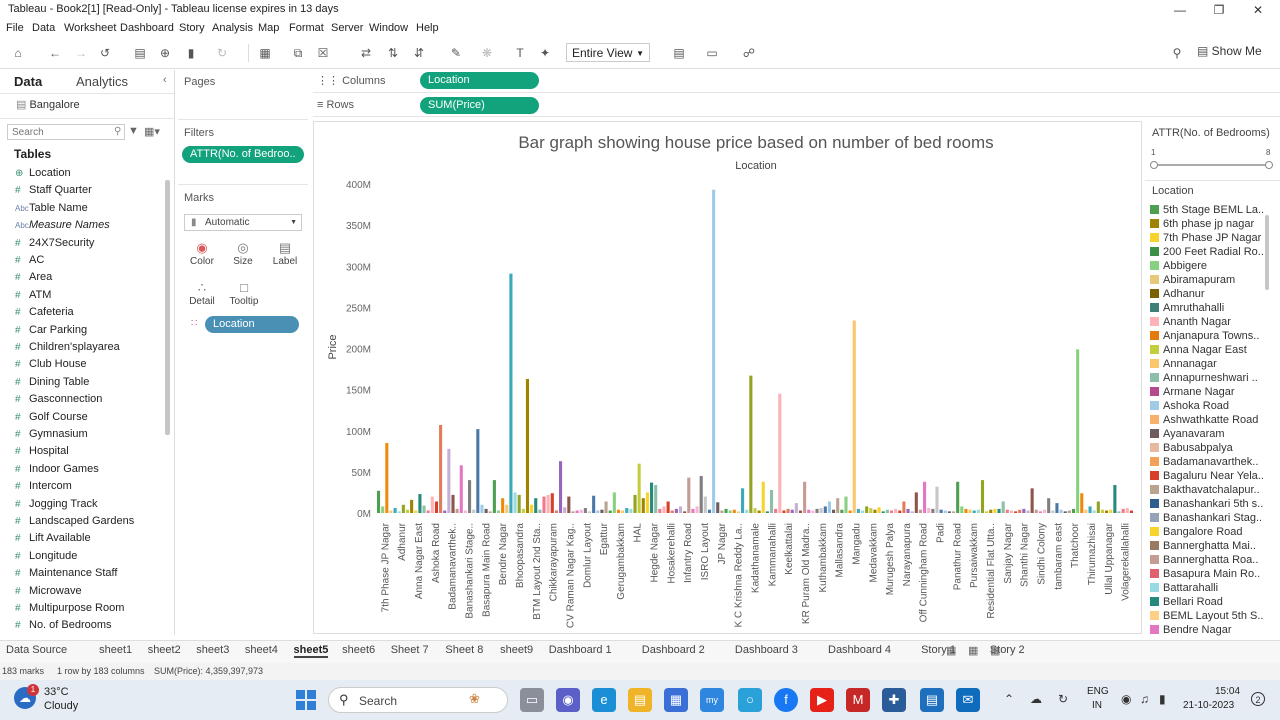 The image size is (1280, 720). What do you see at coordinates (1063, 699) in the screenshot?
I see `sync-icon: ↻` at bounding box center [1063, 699].